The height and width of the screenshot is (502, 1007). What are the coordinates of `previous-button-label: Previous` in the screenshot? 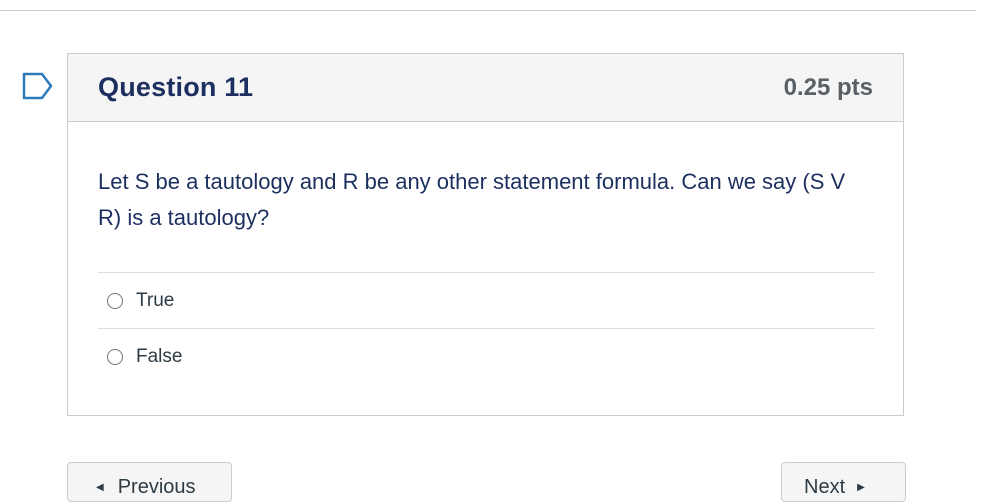 It's located at (156, 487).